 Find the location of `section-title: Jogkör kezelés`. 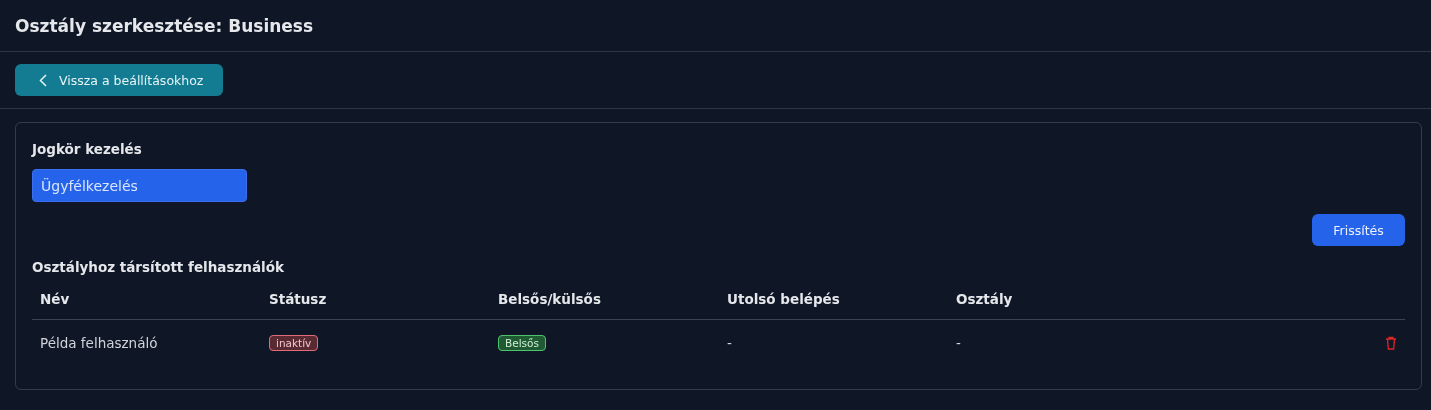

section-title: Jogkör kezelés is located at coordinates (87, 149).